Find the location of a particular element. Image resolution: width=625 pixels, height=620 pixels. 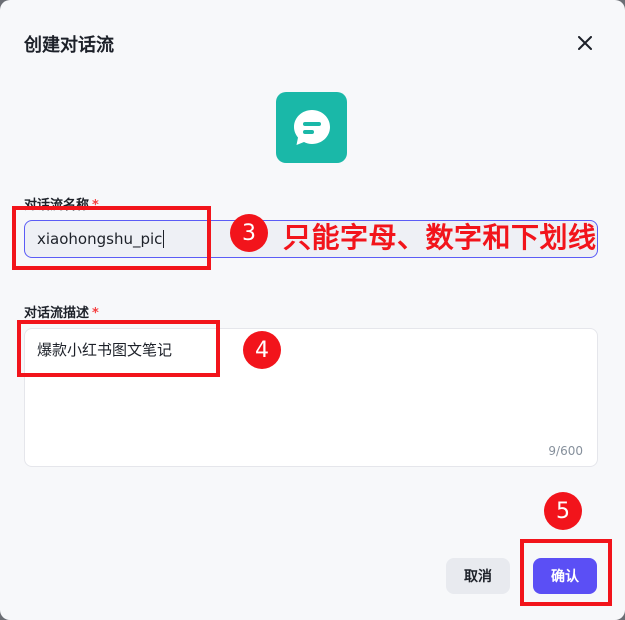

step3-note: 只能字母、数字和下划线 is located at coordinates (440, 237).